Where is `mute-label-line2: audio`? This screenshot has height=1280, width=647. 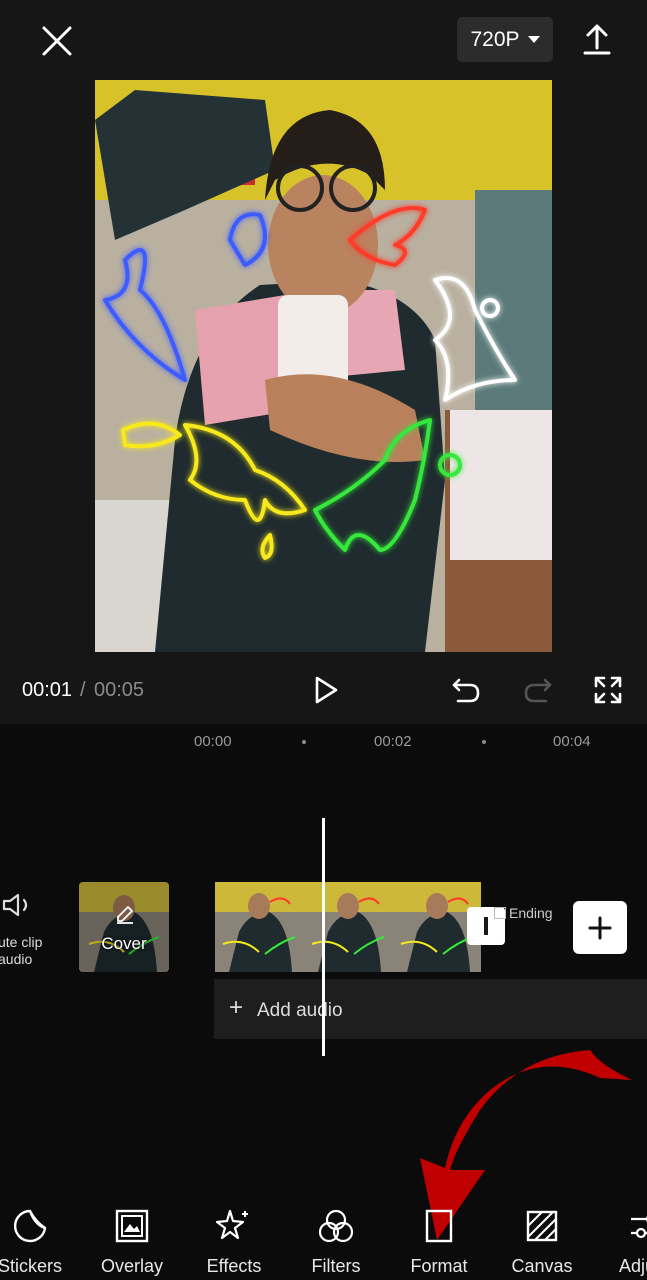
mute-label-line2: audio is located at coordinates (16, 959).